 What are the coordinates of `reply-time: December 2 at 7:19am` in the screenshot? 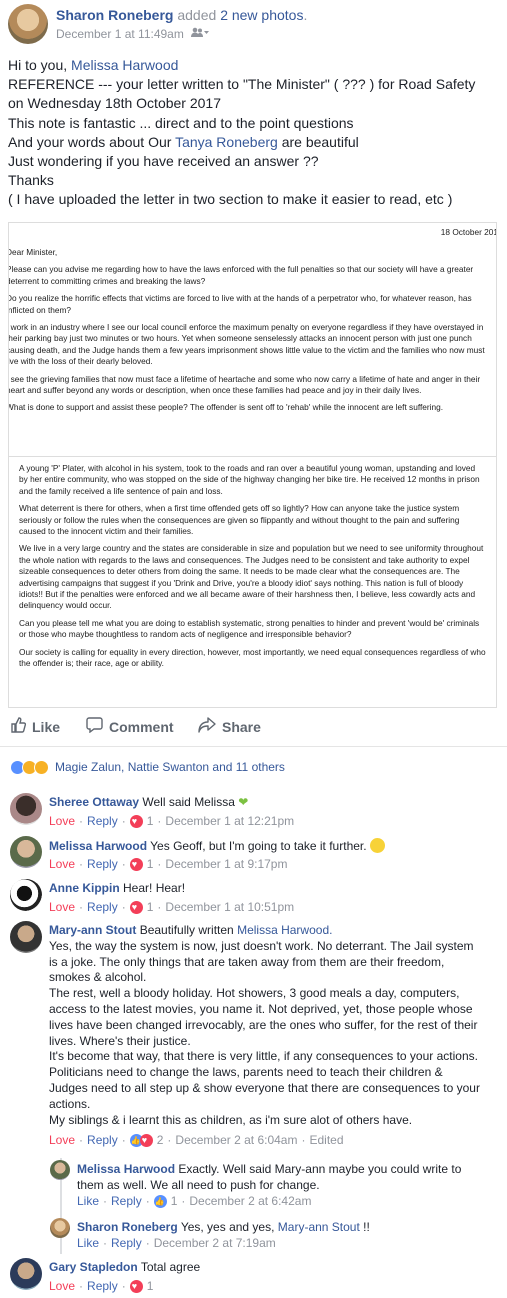 It's located at (215, 1243).